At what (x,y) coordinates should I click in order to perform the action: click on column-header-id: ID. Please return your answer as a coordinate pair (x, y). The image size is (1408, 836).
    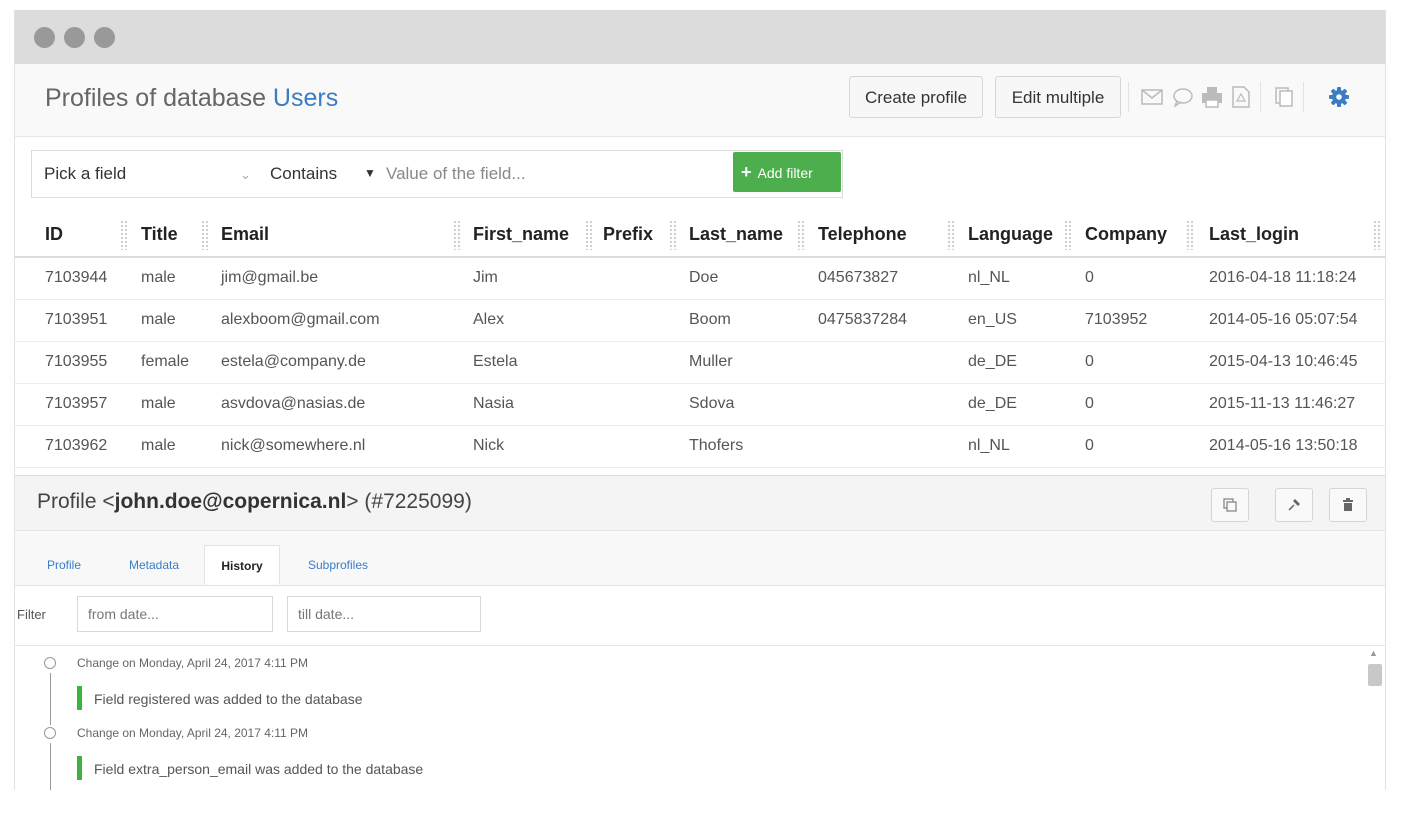
    Looking at the image, I should click on (54, 234).